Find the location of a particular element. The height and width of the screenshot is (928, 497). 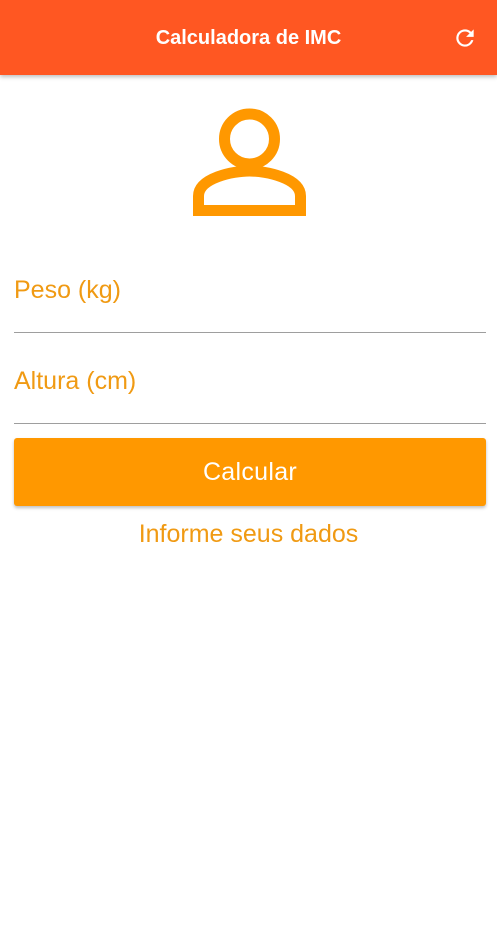

app-bar: Calculadora de IMC is located at coordinates (248, 37).